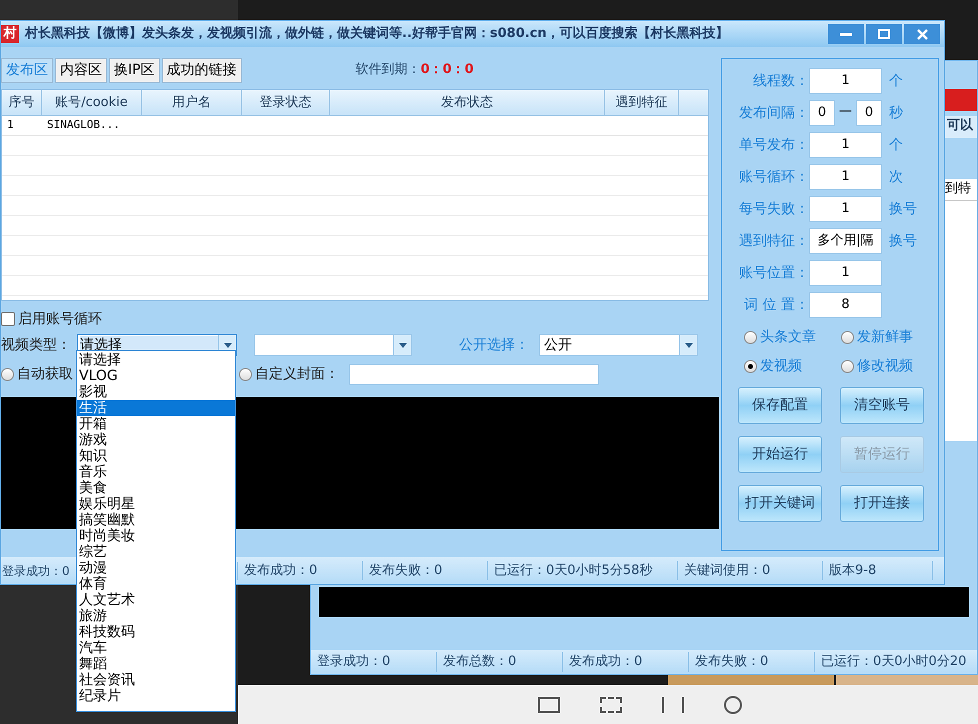 The height and width of the screenshot is (724, 978). I want to click on maximize-icon, so click(884, 34).